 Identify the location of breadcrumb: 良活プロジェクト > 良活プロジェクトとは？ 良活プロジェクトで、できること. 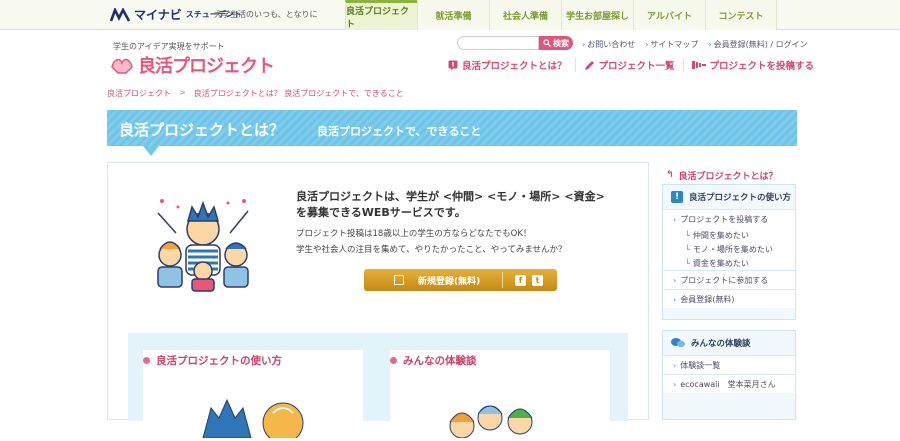
(255, 93).